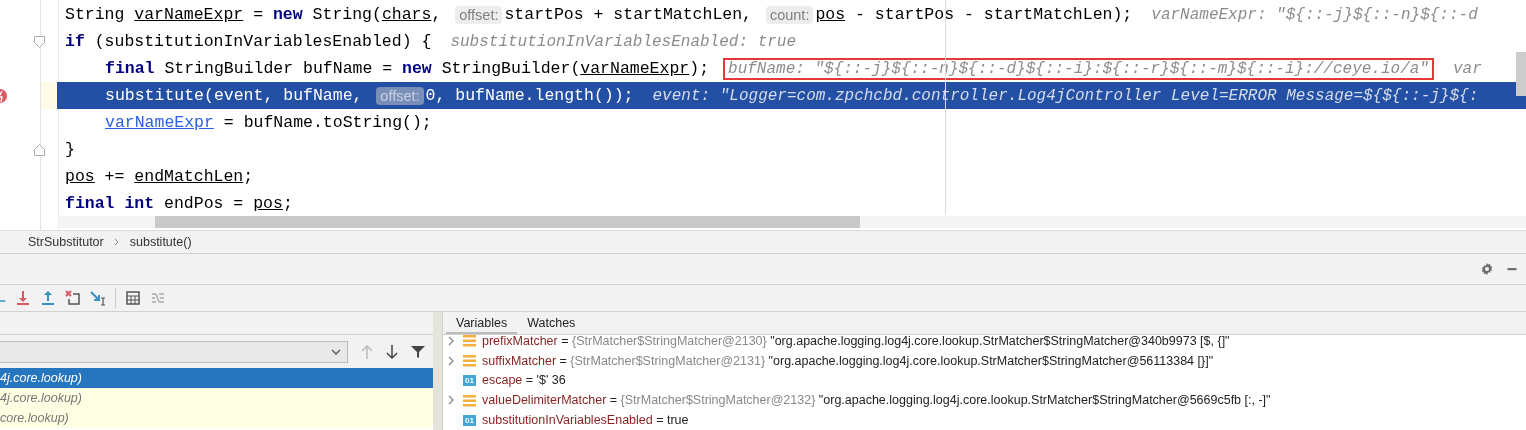 The width and height of the screenshot is (1526, 430). I want to click on code-text: =, so click(258, 14).